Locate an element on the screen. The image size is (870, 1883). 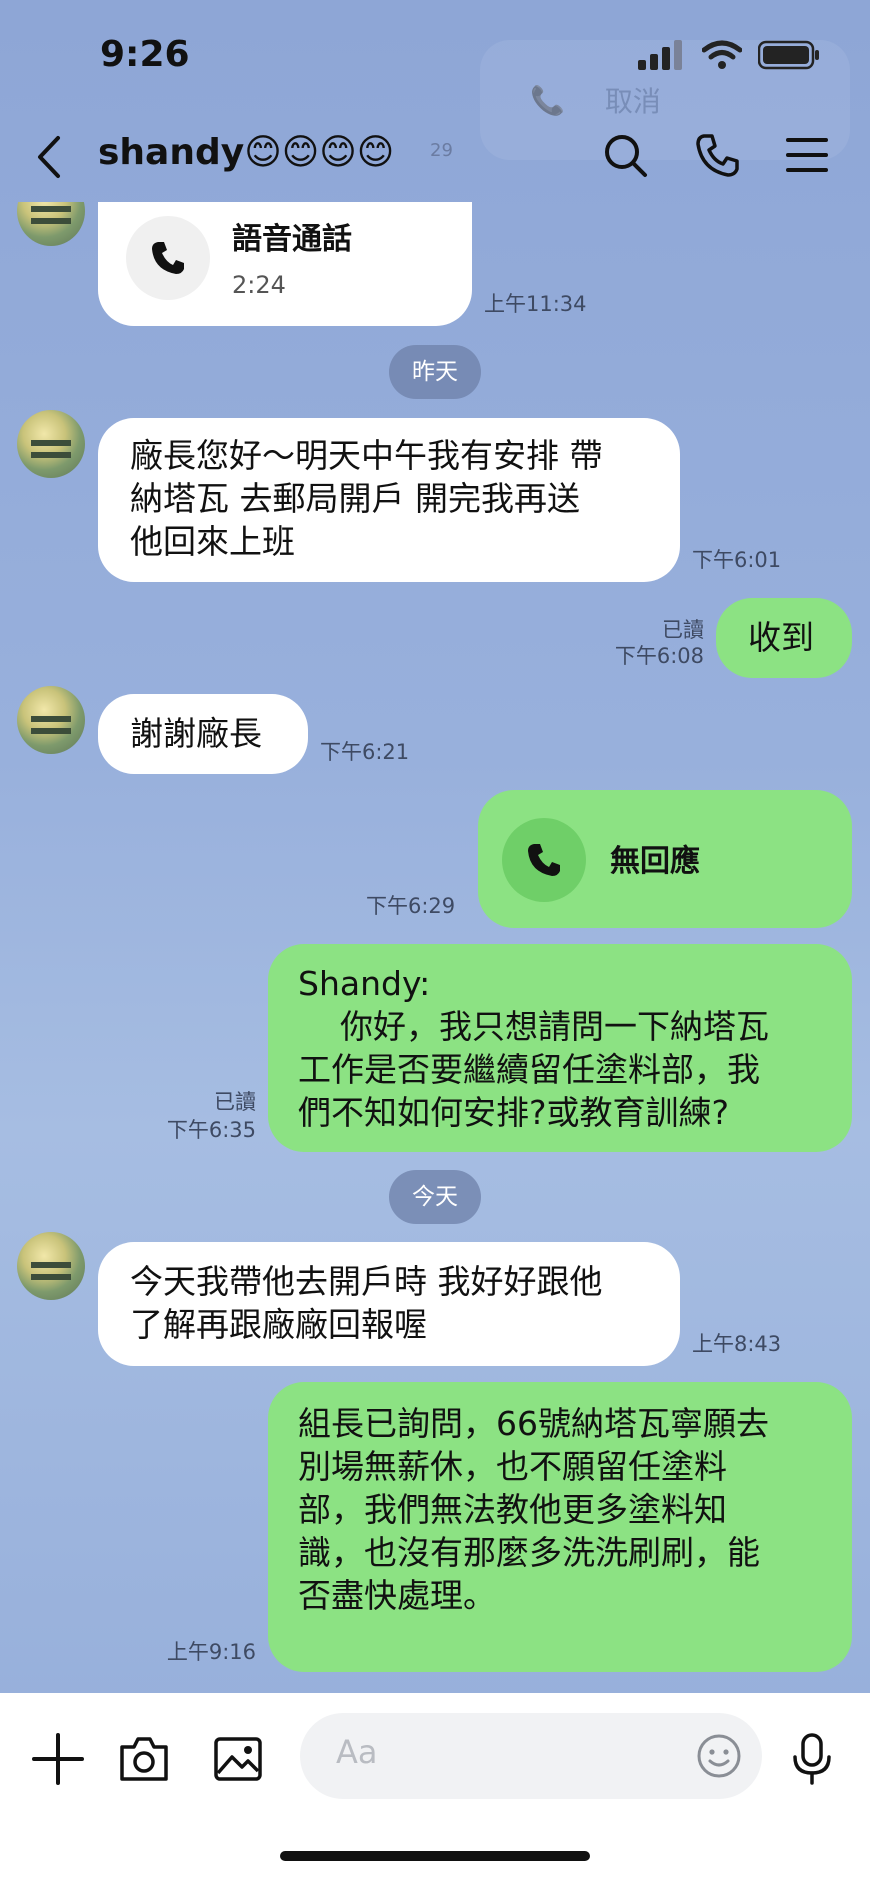
message-line: 了解再跟廠廠回報喔 is located at coordinates (278, 1324).